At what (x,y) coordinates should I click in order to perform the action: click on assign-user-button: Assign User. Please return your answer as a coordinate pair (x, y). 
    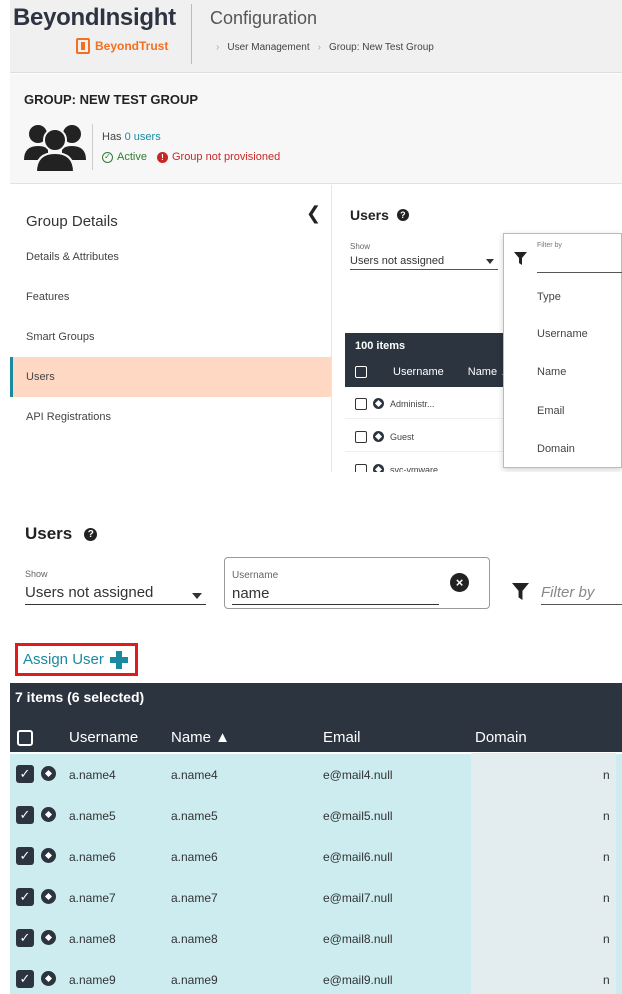
    Looking at the image, I should click on (76, 659).